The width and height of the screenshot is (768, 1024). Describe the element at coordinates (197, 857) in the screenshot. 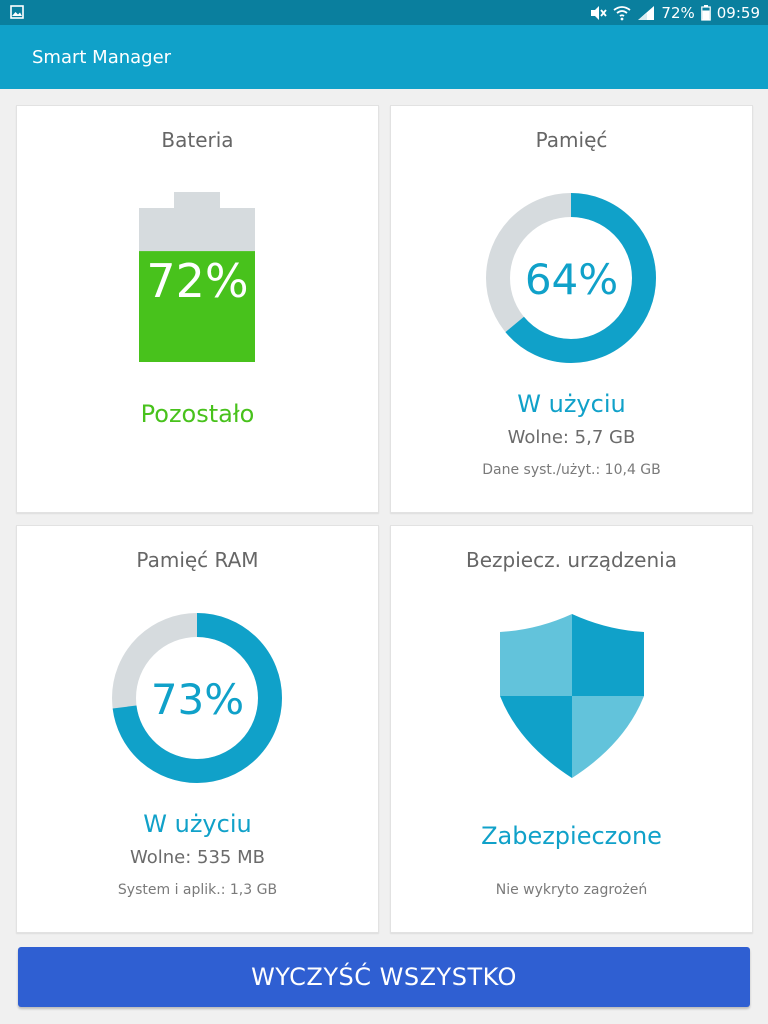

I see `ram-free: Wolne: 535 MB` at that location.